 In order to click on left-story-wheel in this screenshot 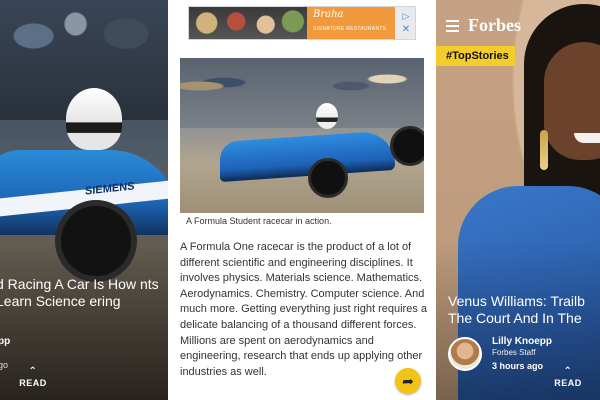, I will do `click(96, 241)`.